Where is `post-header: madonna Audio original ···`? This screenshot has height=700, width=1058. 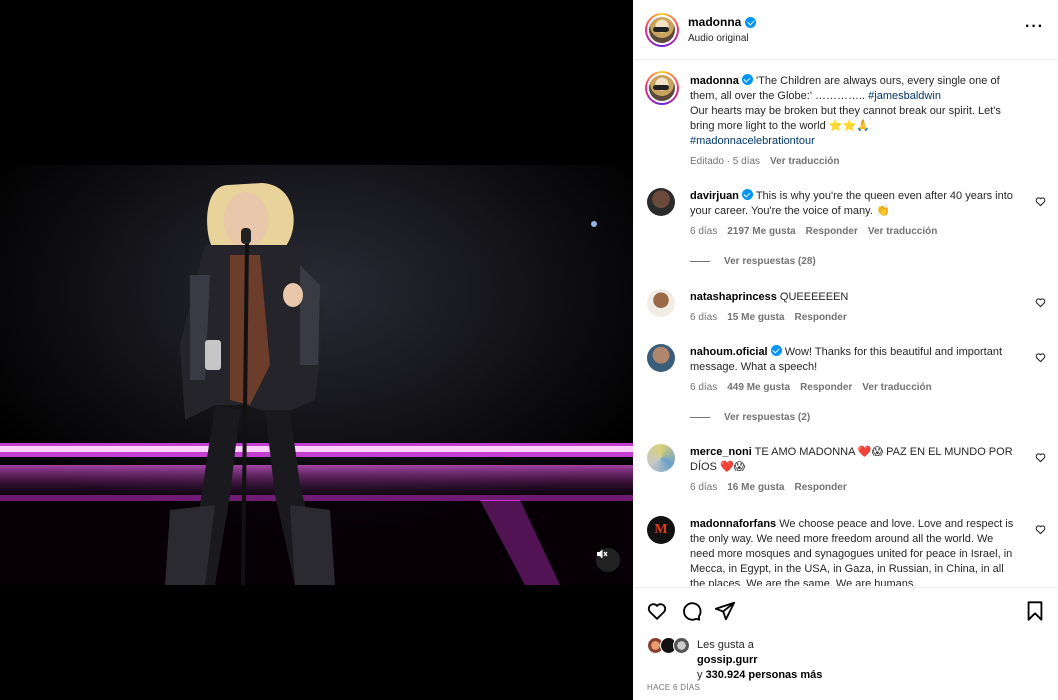
post-header: madonna Audio original ··· is located at coordinates (845, 30).